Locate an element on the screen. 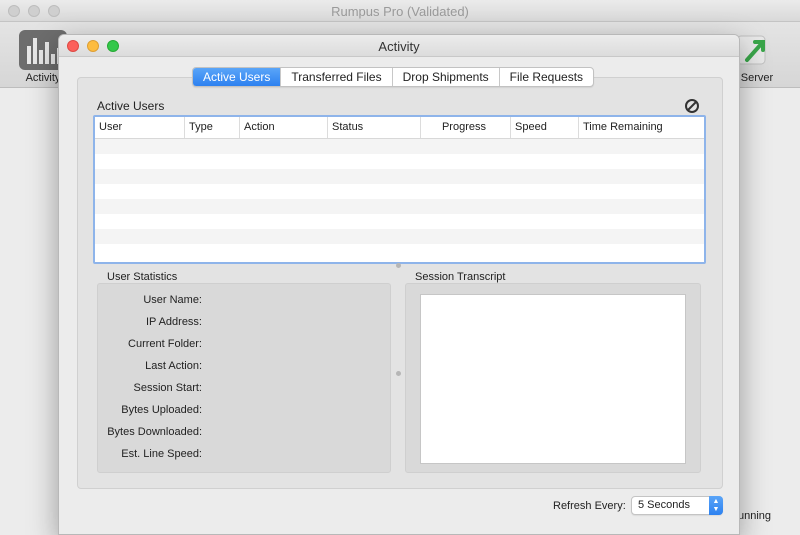 The height and width of the screenshot is (535, 800). column-header-type: Type is located at coordinates (212, 127).